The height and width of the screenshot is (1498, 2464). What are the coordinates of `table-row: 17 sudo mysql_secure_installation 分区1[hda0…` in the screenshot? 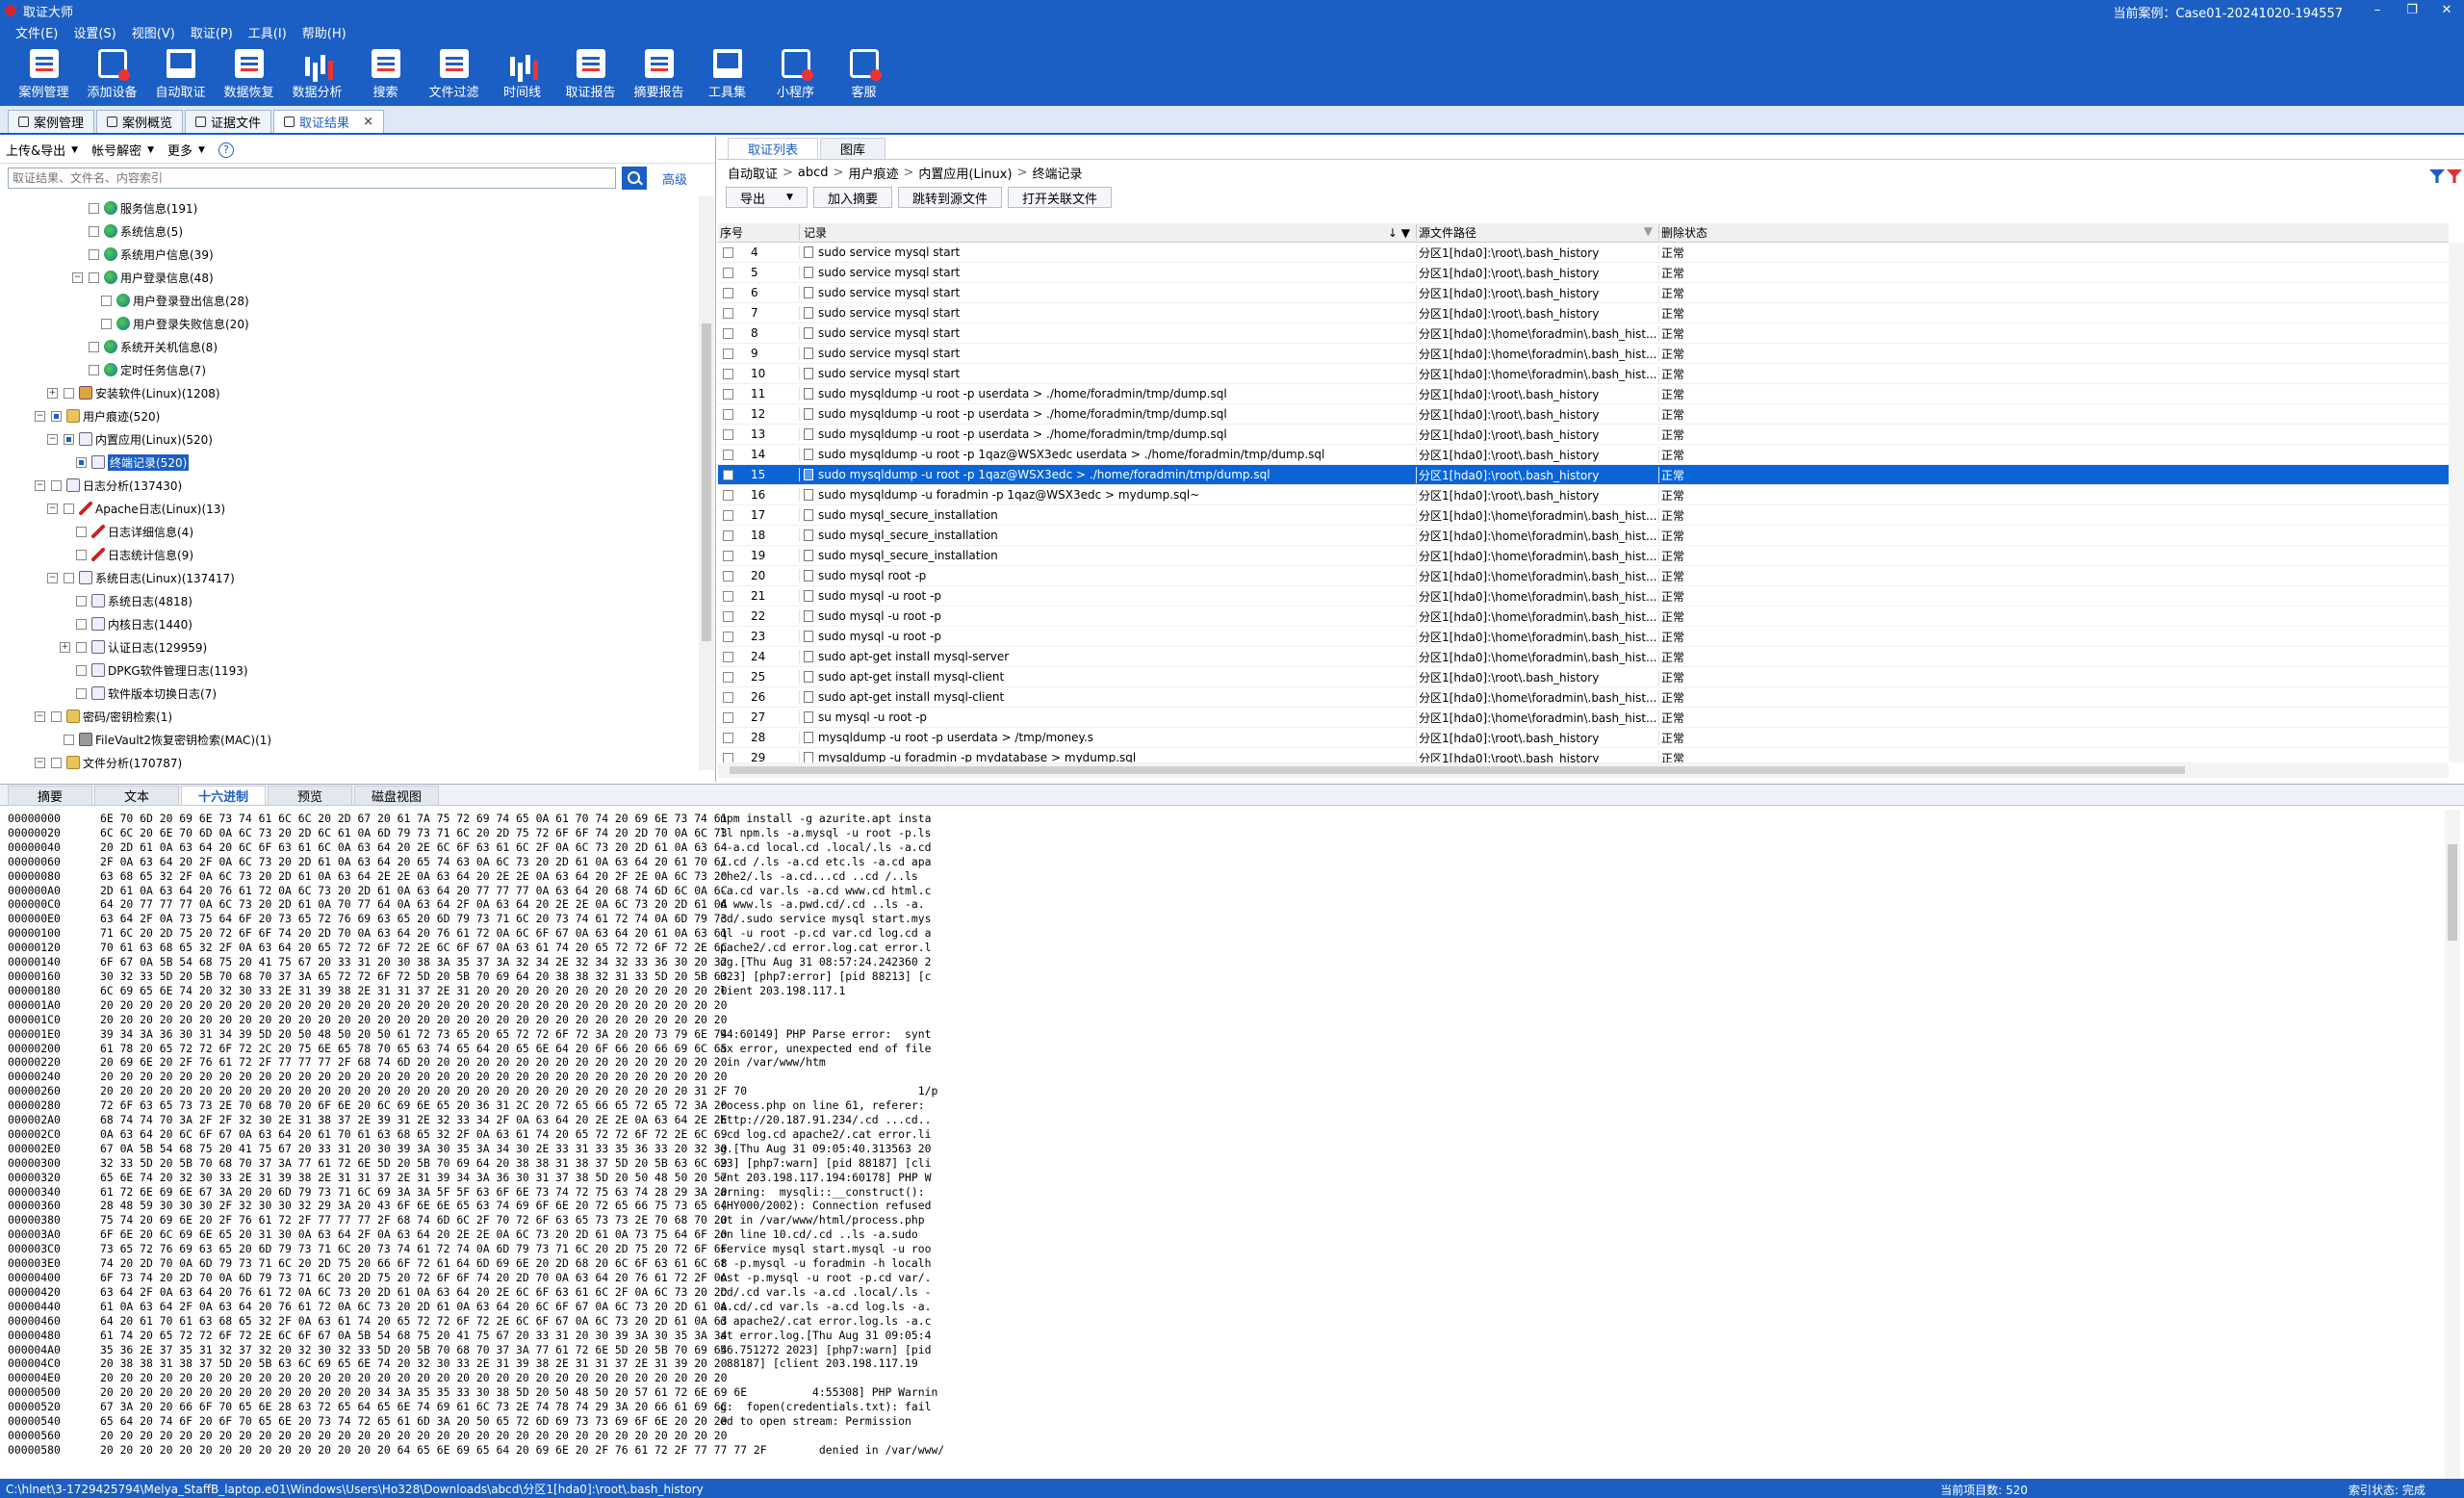 It's located at (1583, 515).